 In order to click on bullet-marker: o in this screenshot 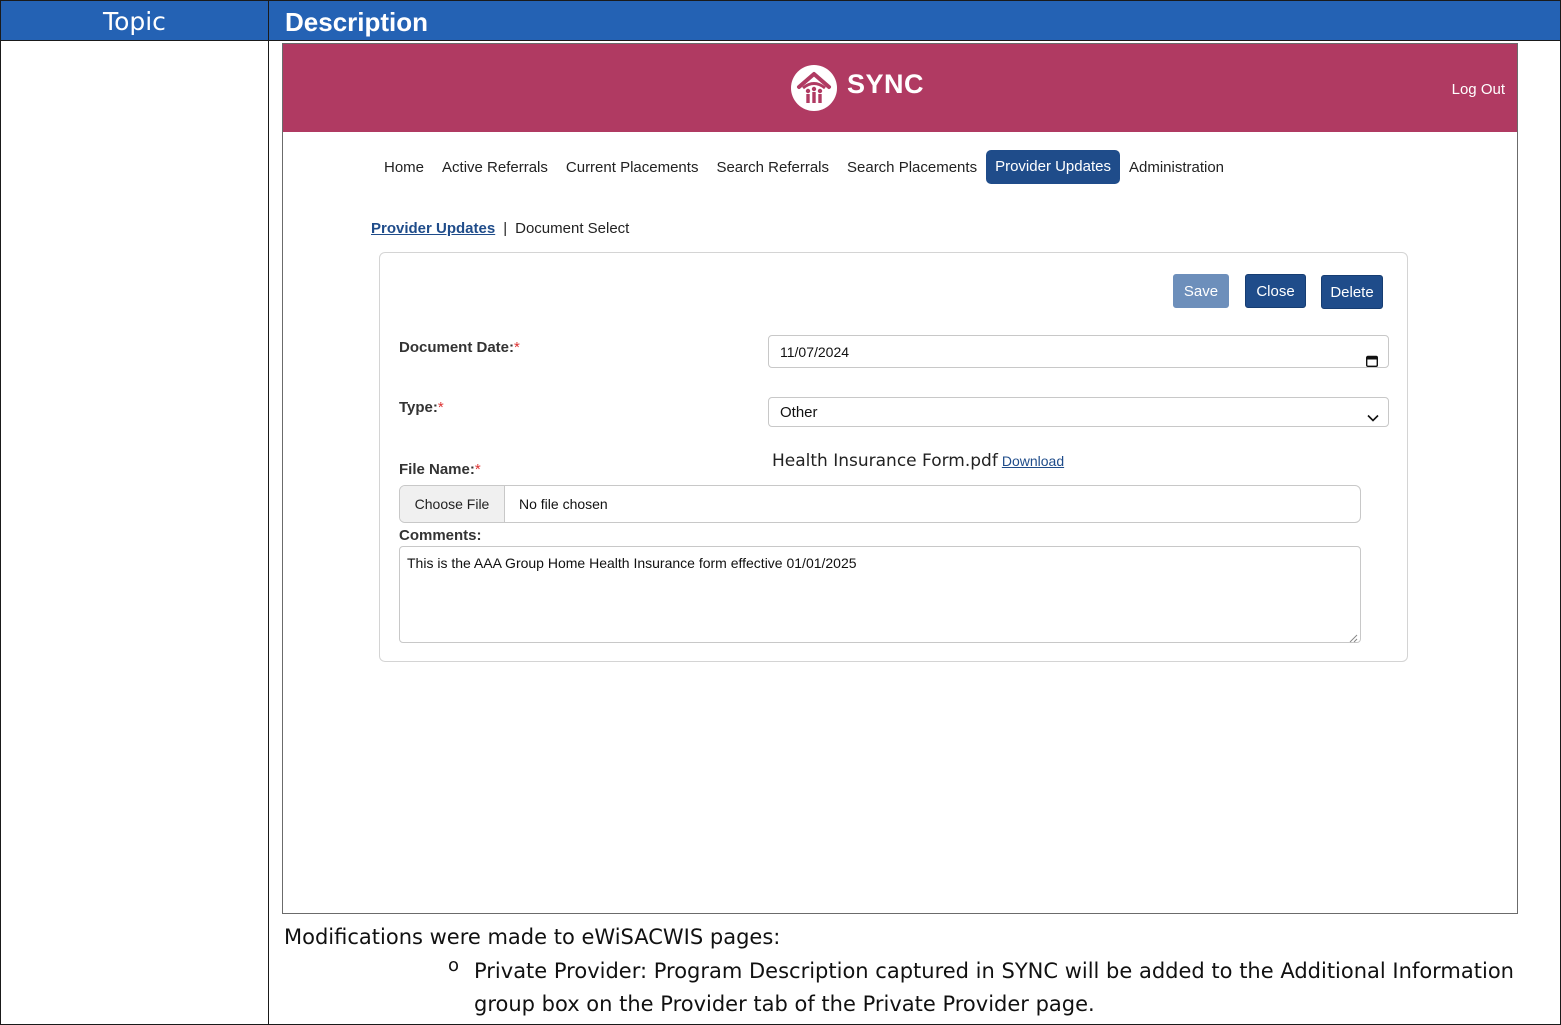, I will do `click(454, 965)`.